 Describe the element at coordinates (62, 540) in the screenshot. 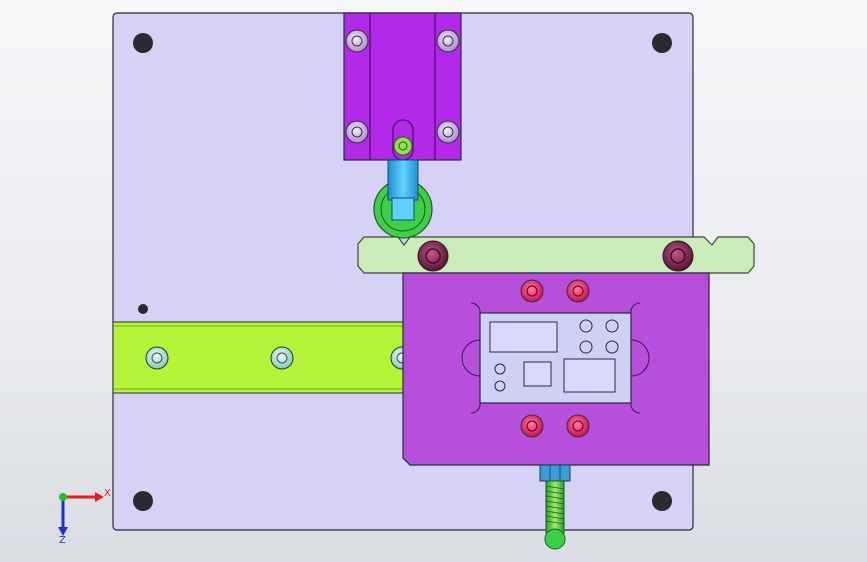

I see `z-axis-label: Z` at that location.